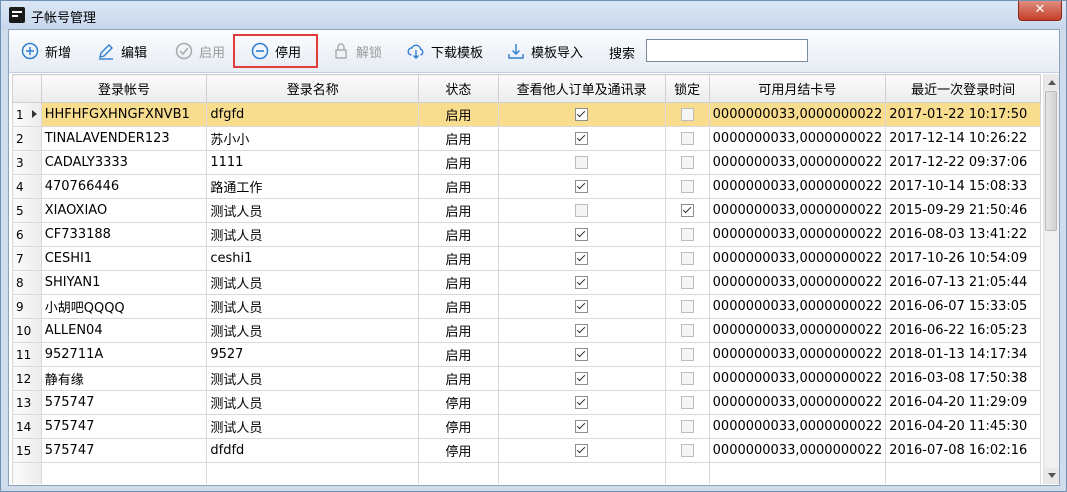 Image resolution: width=1067 pixels, height=492 pixels. What do you see at coordinates (963, 114) in the screenshot?
I see `cell-last-login: 2017-01-22 10:17:50` at bounding box center [963, 114].